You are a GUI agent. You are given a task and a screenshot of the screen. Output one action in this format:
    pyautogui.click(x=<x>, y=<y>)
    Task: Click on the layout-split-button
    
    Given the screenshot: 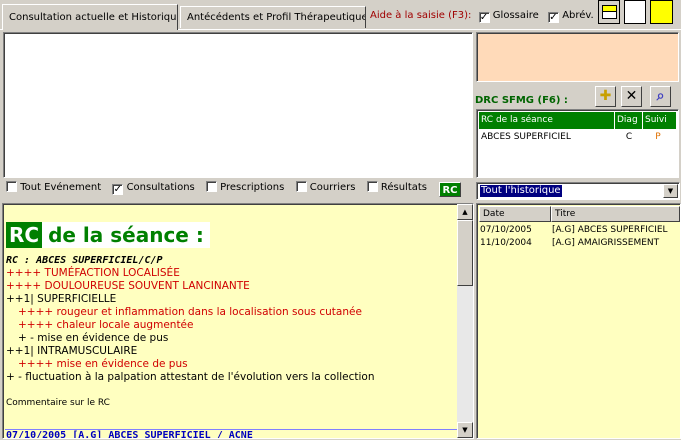 What is the action you would take?
    pyautogui.click(x=609, y=12)
    